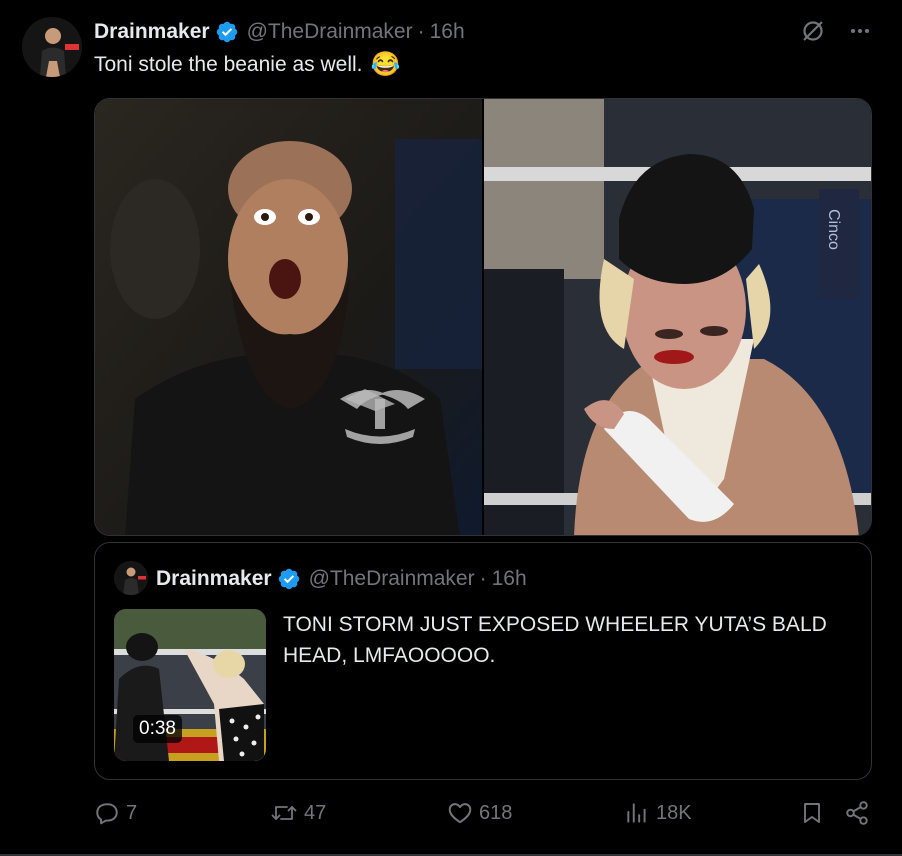 This screenshot has width=902, height=856. Describe the element at coordinates (315, 812) in the screenshot. I see `repost-count: 47` at that location.